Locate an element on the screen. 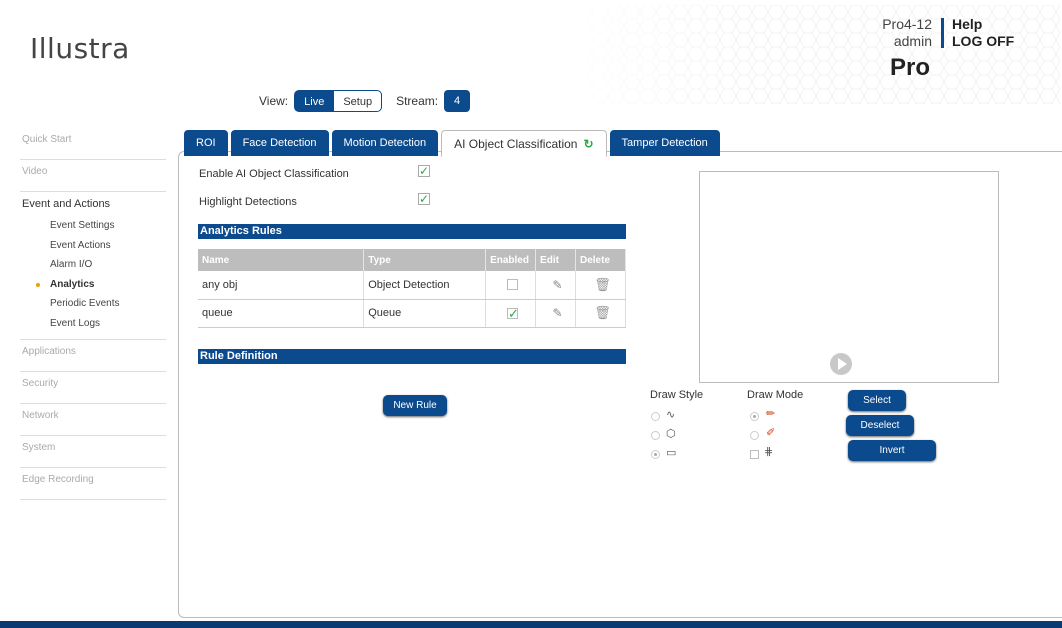 This screenshot has height=628, width=1062. col-delete-header: Delete is located at coordinates (600, 260).